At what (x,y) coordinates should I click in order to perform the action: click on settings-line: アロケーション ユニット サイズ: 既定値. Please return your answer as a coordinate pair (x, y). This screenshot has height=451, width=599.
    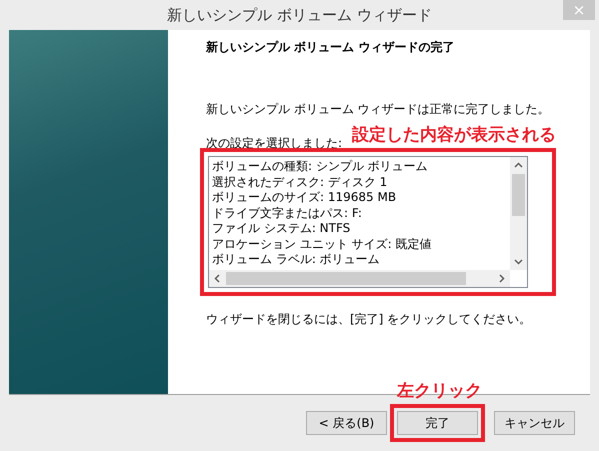
    Looking at the image, I should click on (322, 244).